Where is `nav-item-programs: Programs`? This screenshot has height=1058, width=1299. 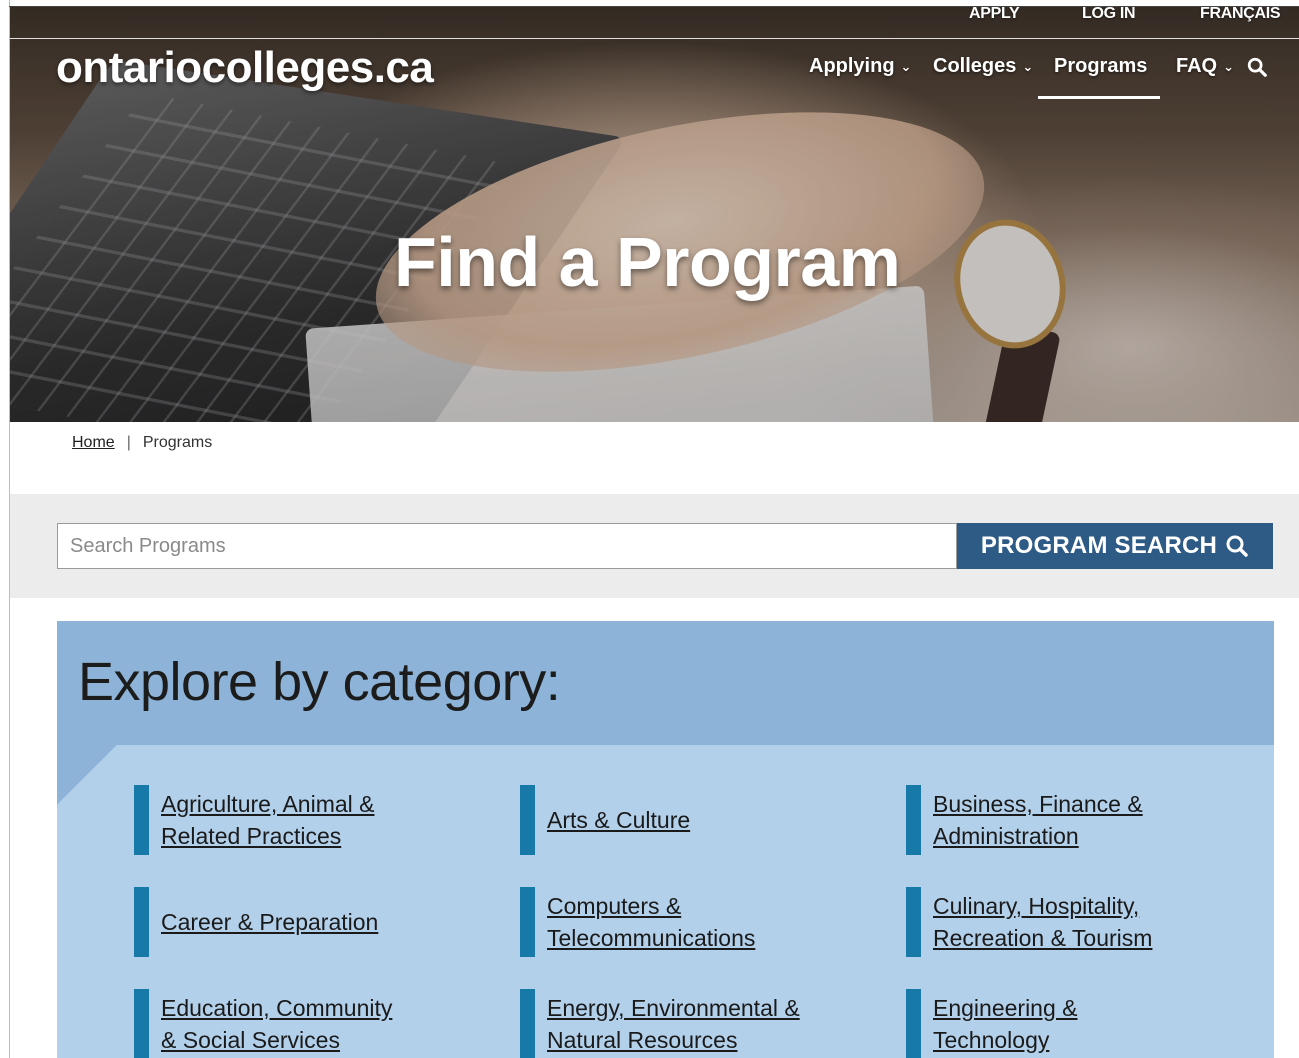 nav-item-programs: Programs is located at coordinates (1100, 66).